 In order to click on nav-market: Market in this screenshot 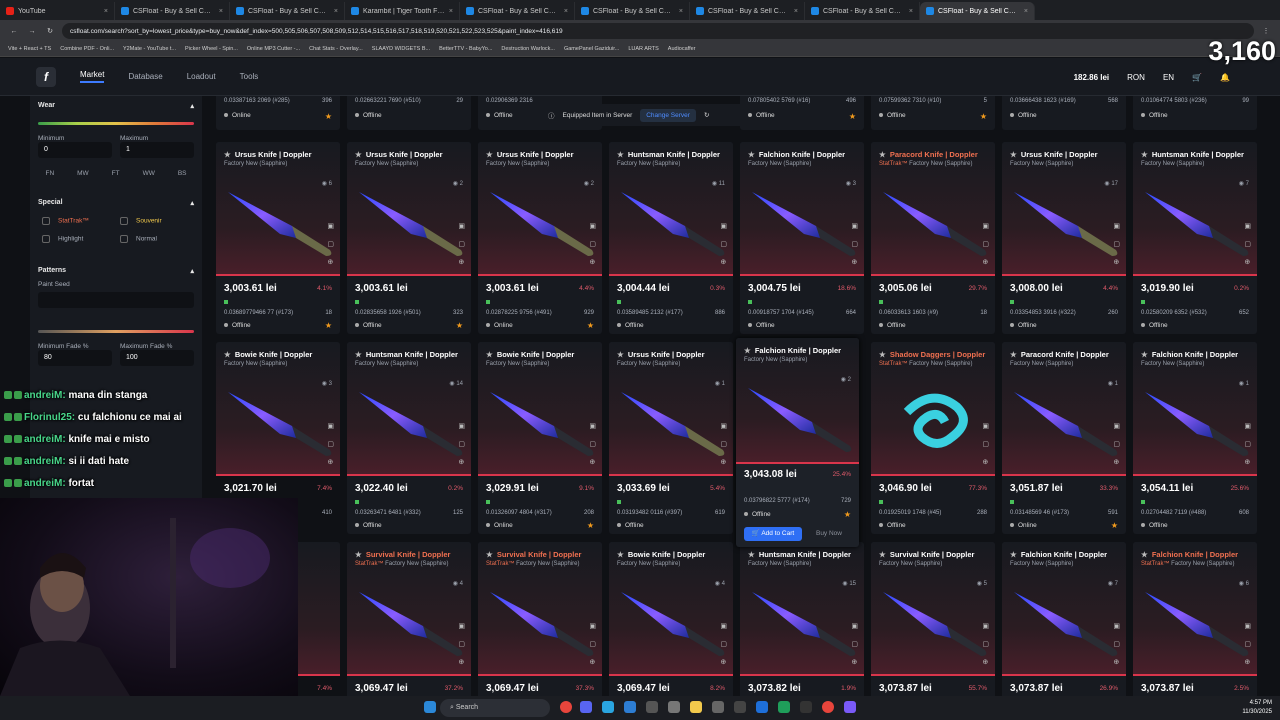, I will do `click(92, 76)`.